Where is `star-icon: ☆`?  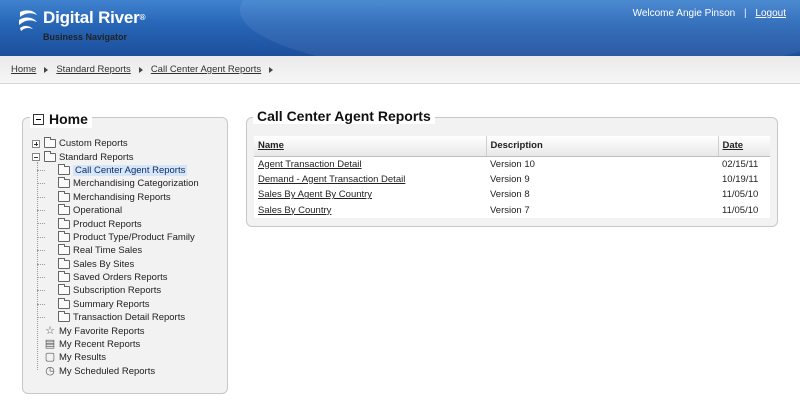
star-icon: ☆ is located at coordinates (50, 330).